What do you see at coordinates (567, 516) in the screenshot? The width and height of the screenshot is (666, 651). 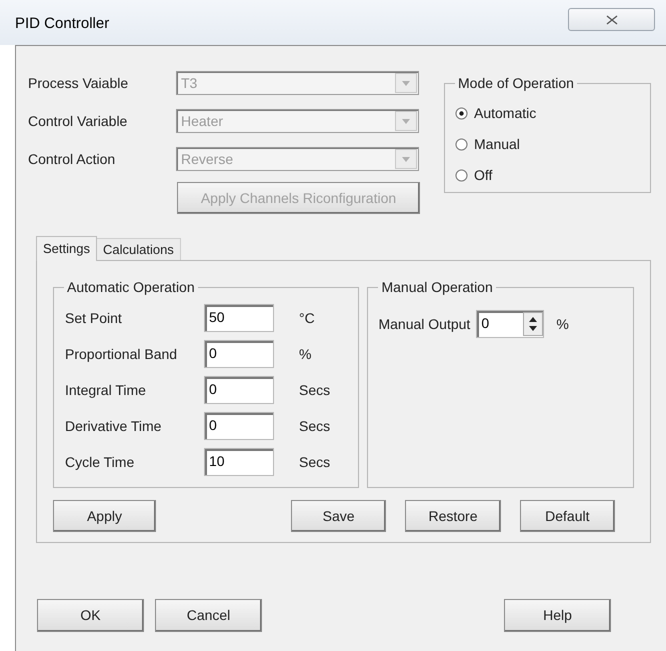 I see `button: Default` at bounding box center [567, 516].